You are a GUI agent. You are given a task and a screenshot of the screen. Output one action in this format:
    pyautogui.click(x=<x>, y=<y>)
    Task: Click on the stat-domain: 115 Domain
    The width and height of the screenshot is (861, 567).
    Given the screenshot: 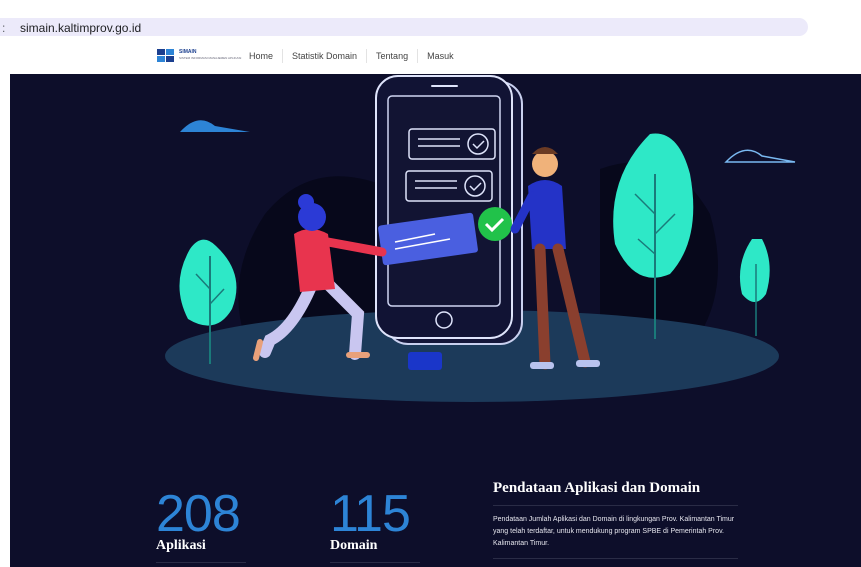 What is the action you would take?
    pyautogui.click(x=375, y=525)
    